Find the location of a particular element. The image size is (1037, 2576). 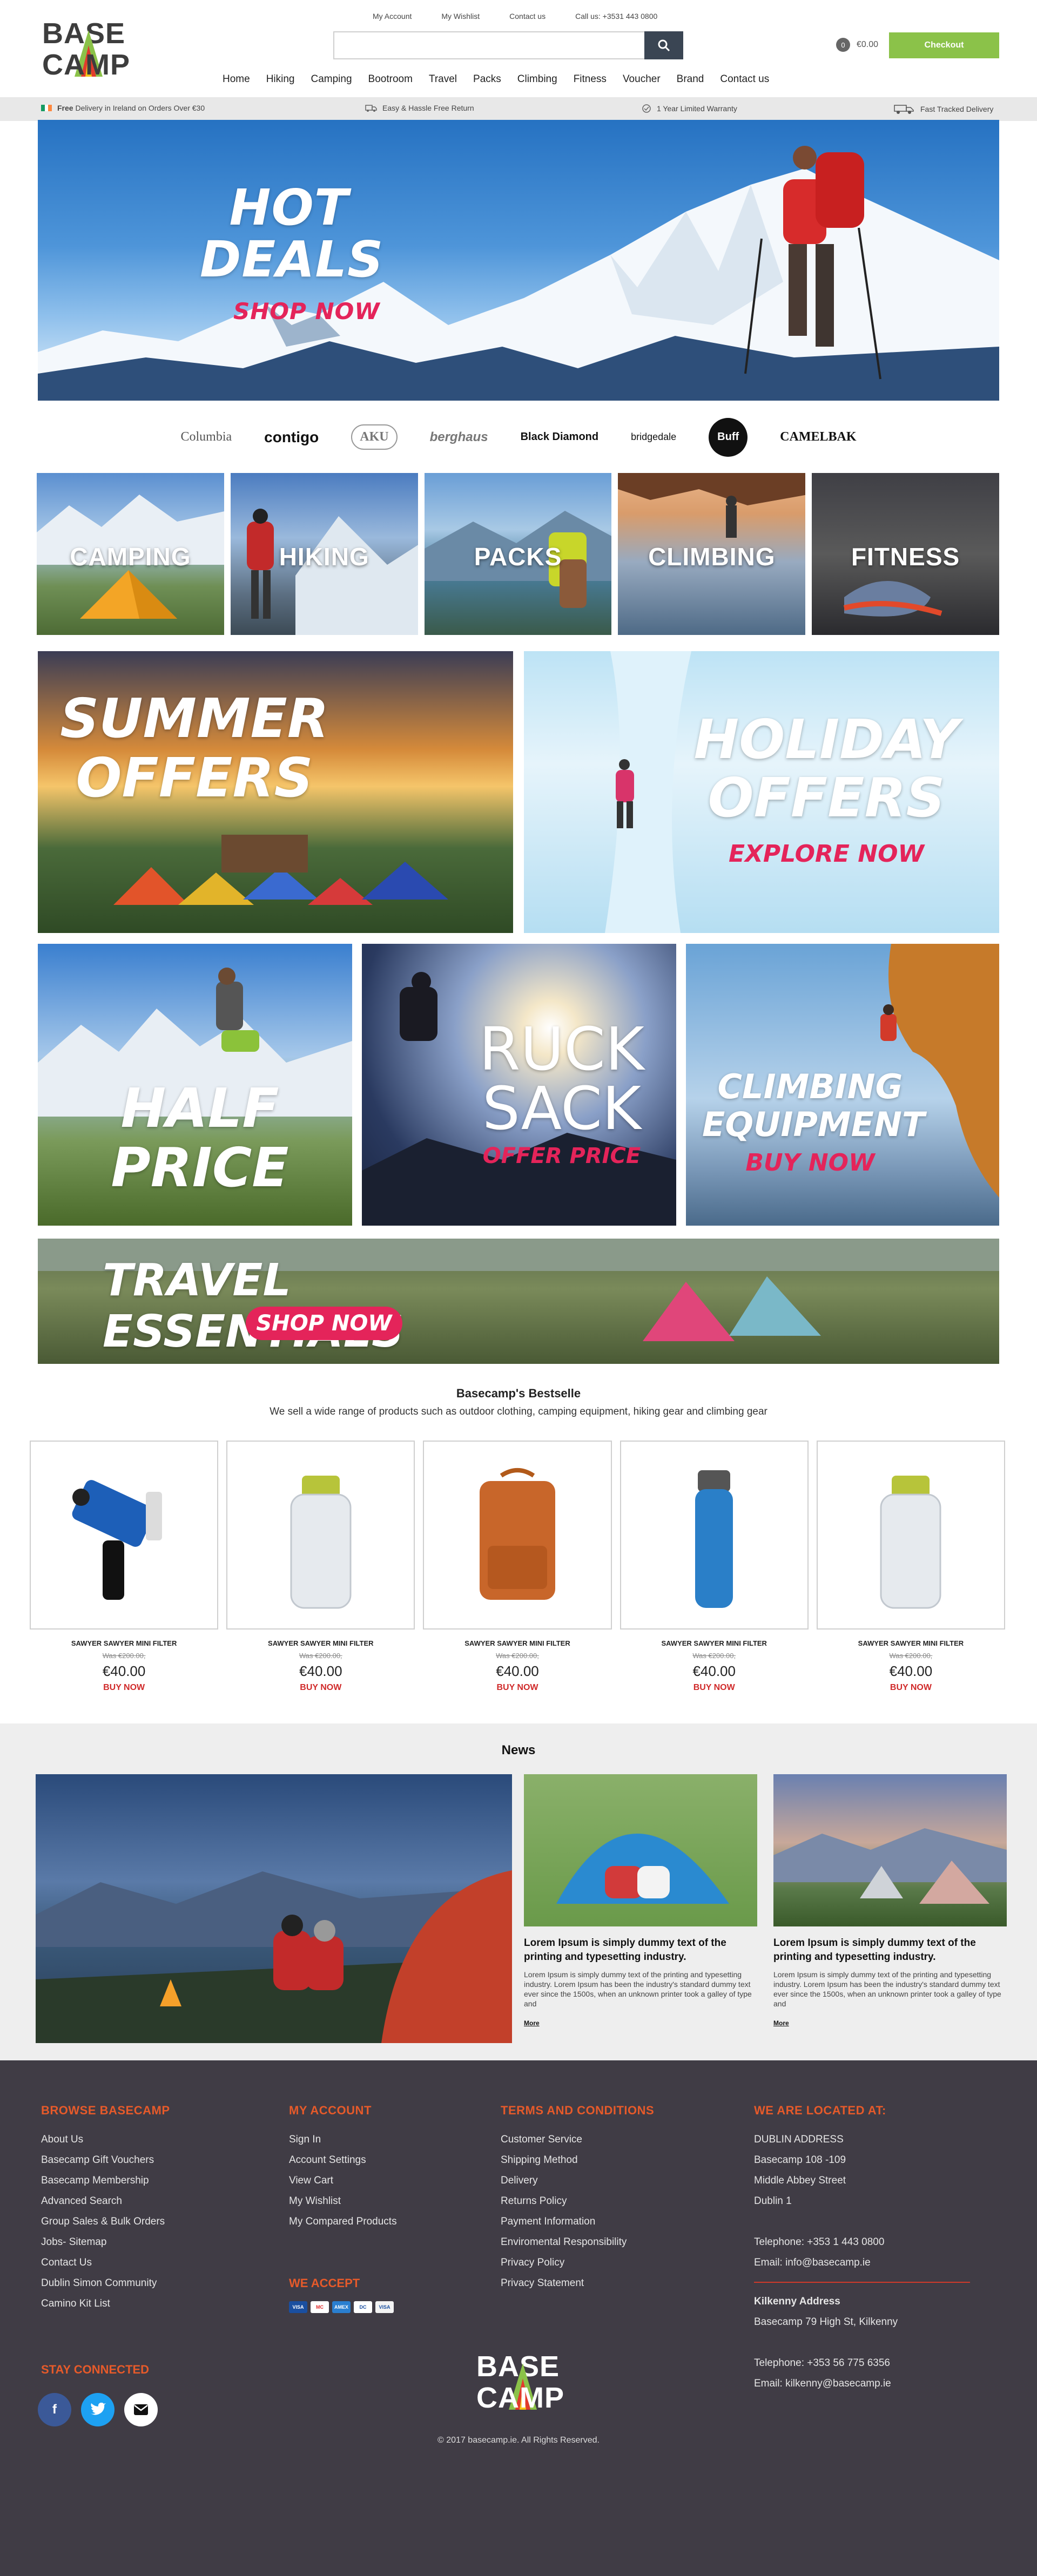

half-price-title: HALF PRICE is located at coordinates (200, 1138).